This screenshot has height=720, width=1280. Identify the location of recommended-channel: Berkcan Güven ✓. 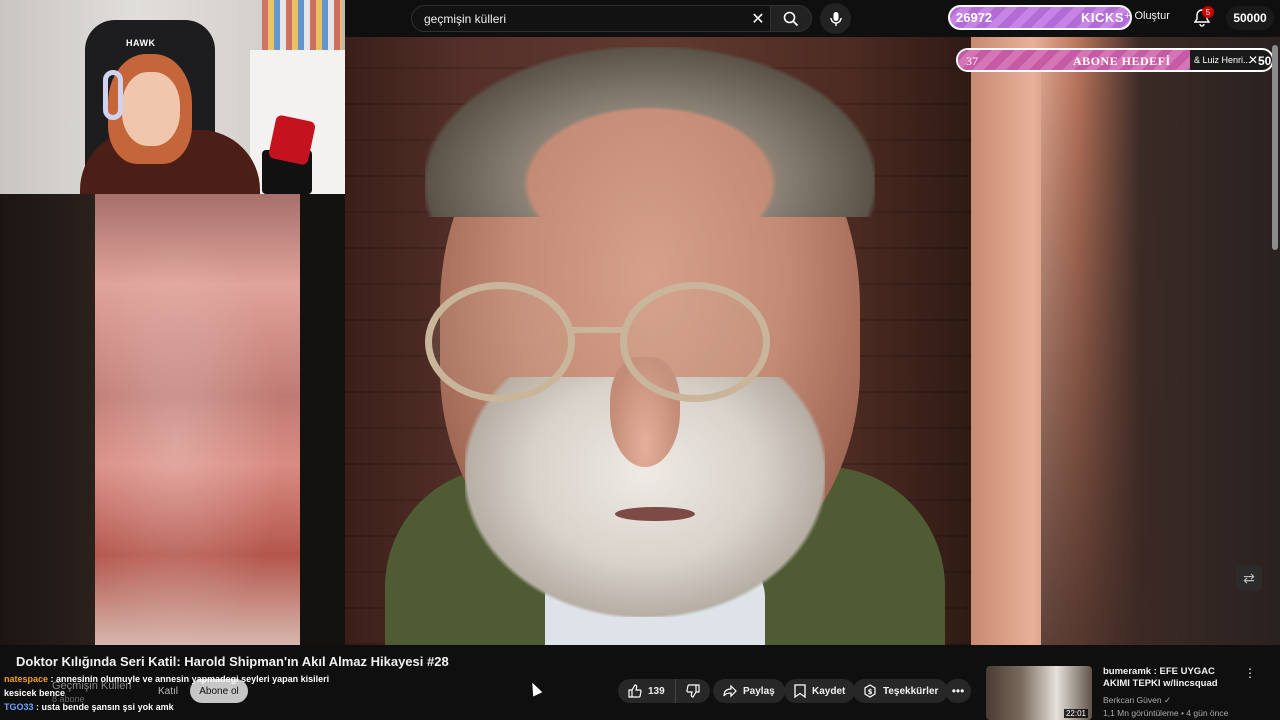
(1137, 700).